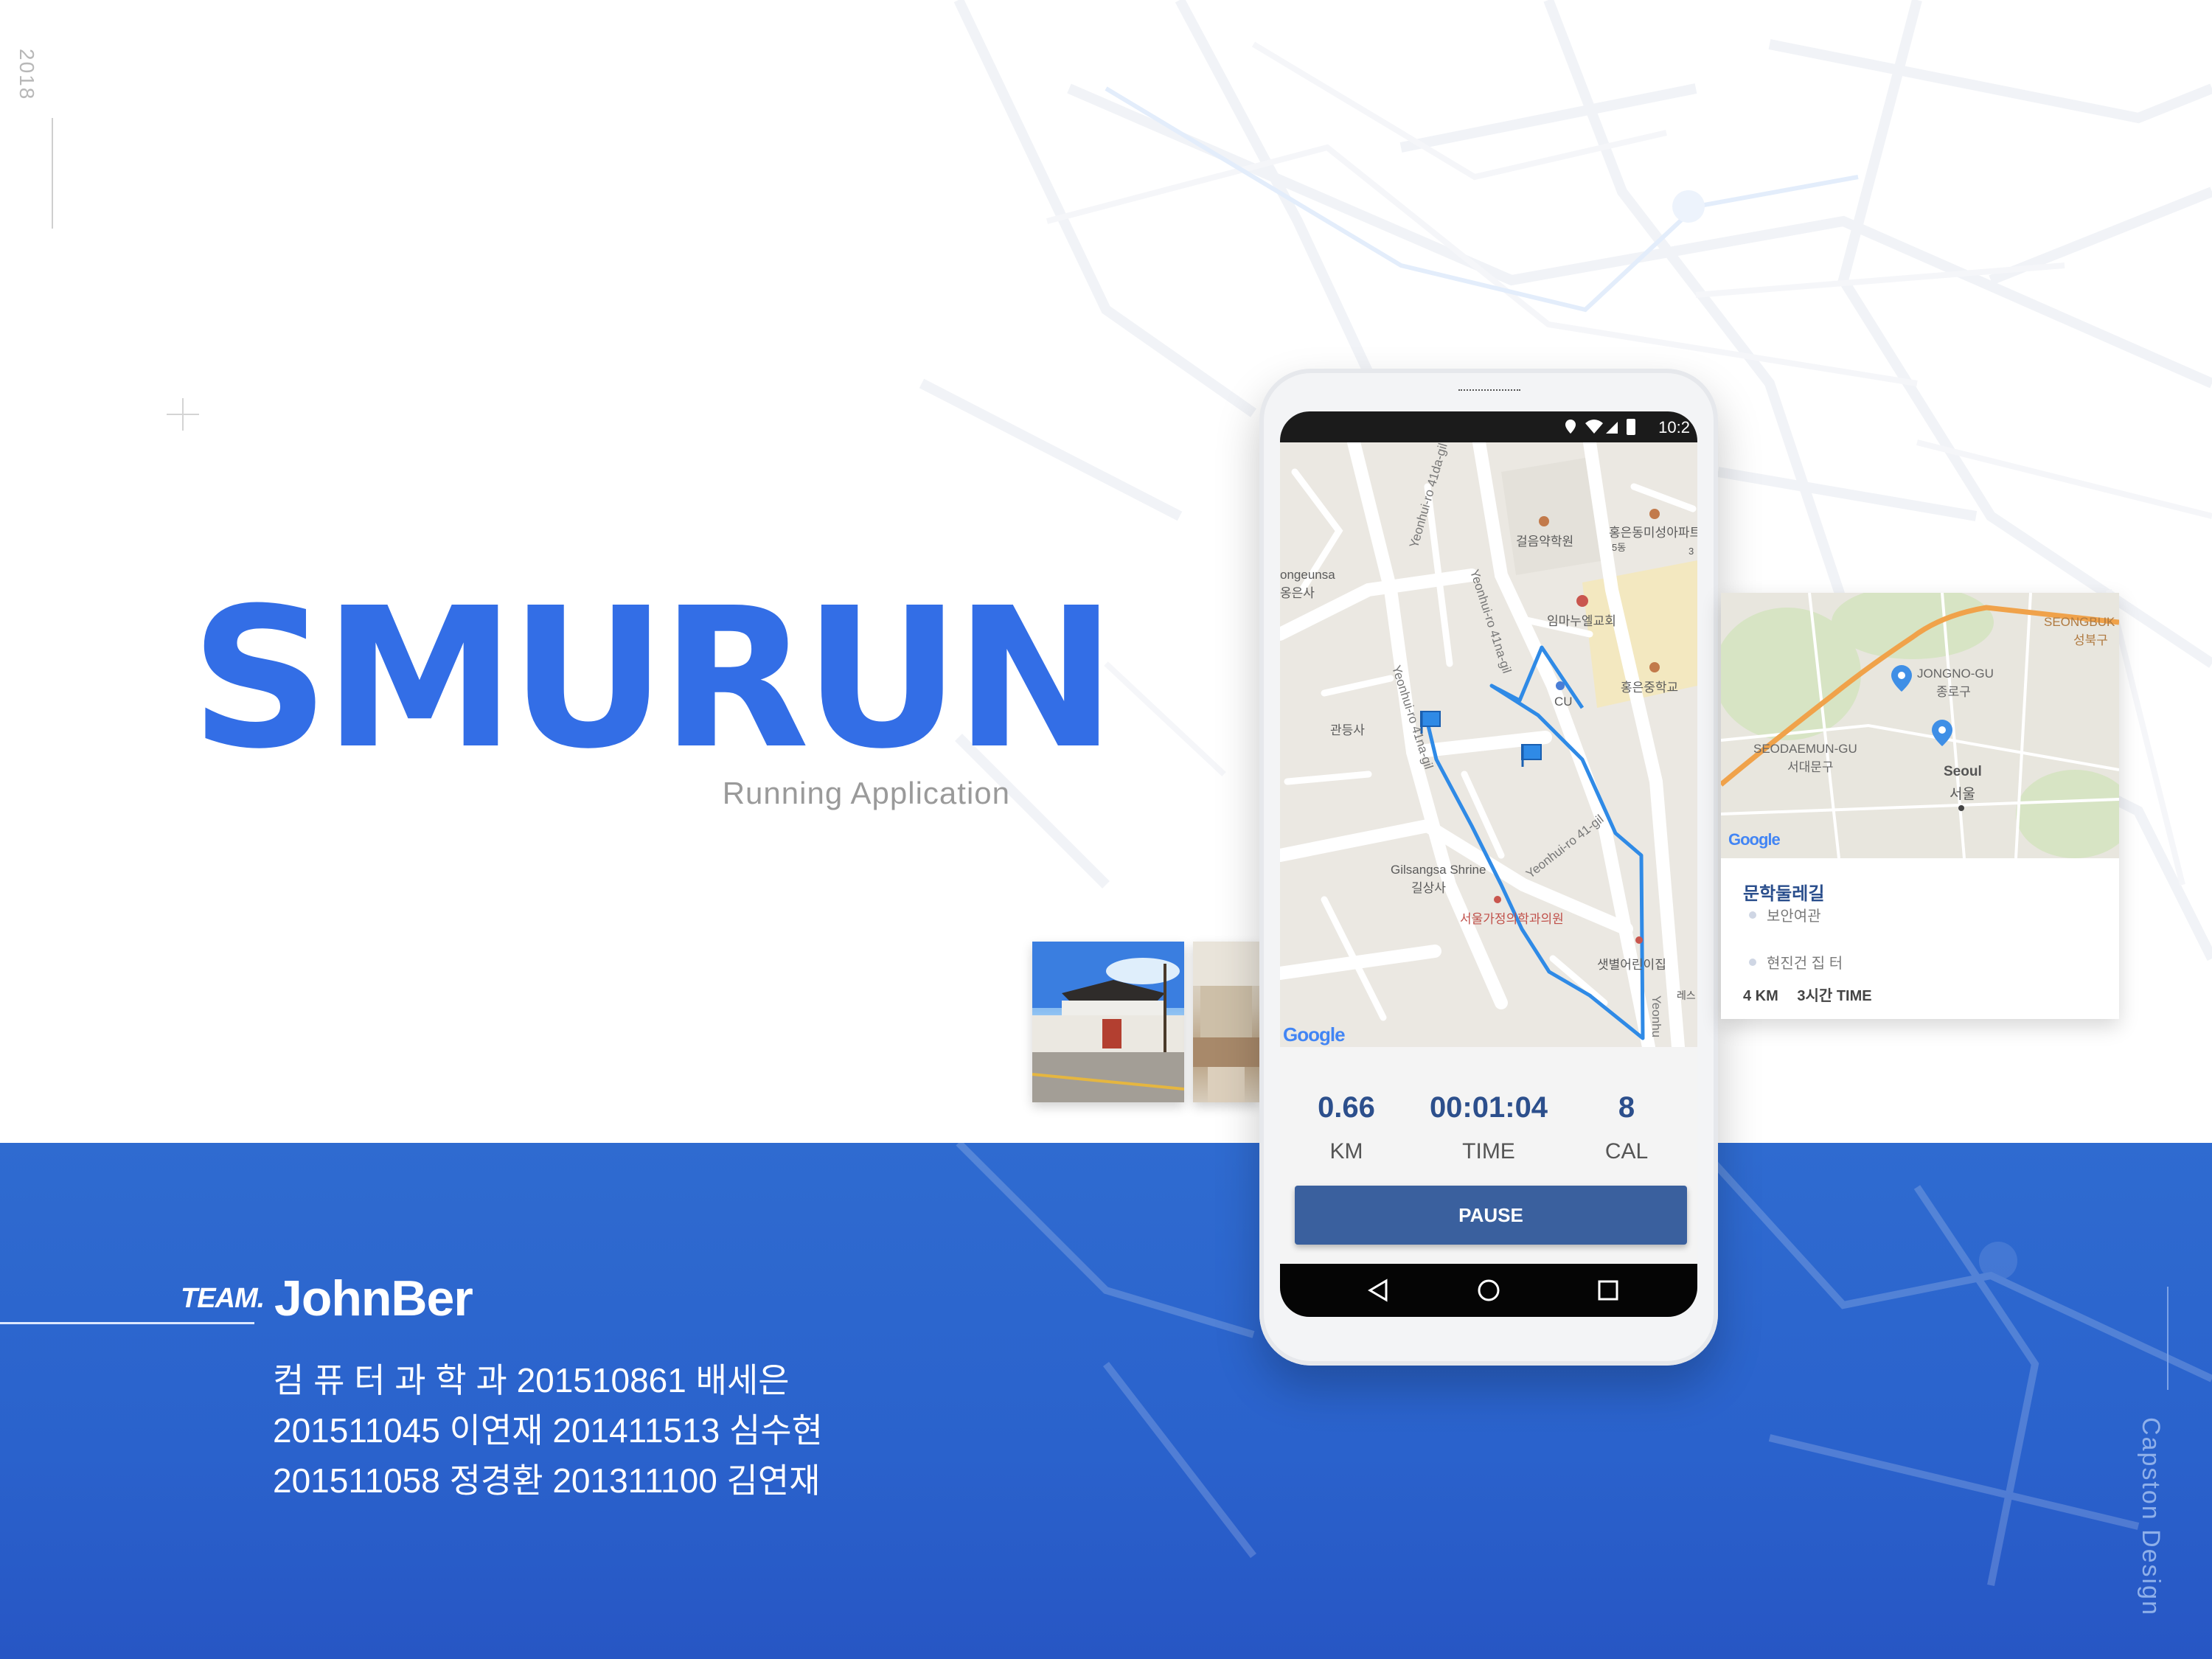  Describe the element at coordinates (1631, 965) in the screenshot. I see `poi-label: 샛별어린이집` at that location.